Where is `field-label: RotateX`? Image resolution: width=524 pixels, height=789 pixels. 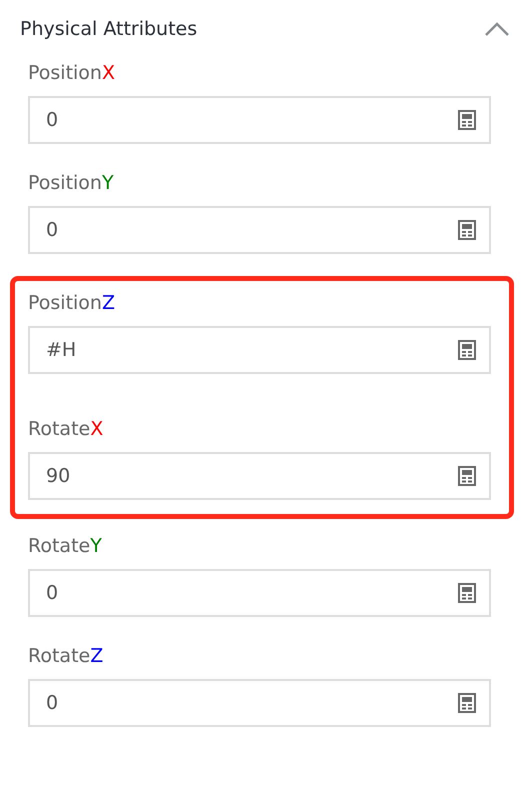 field-label: RotateX is located at coordinates (66, 429).